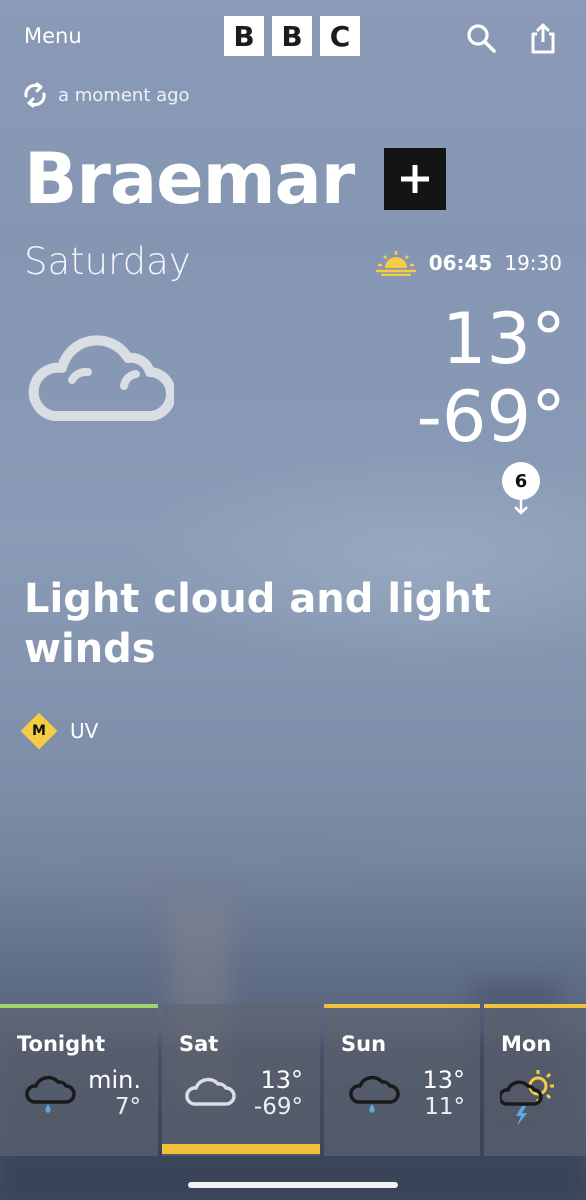 The width and height of the screenshot is (586, 1200). I want to click on forecast-low: 11°, so click(444, 1107).